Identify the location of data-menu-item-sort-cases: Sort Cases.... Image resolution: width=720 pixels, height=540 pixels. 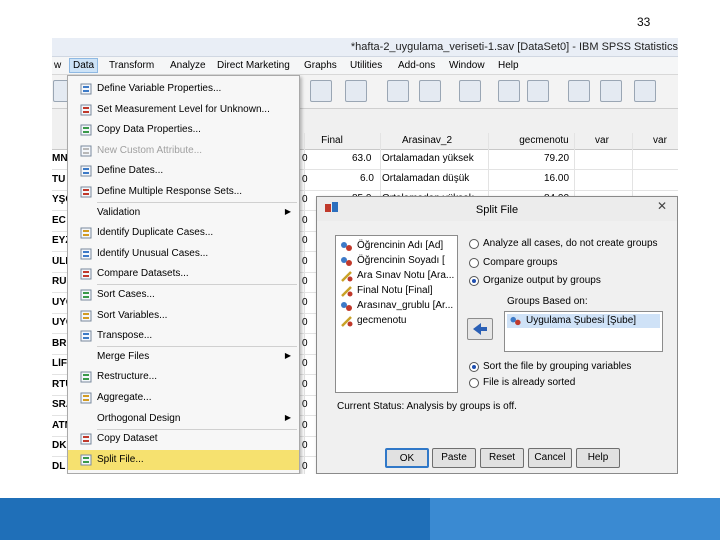
(183, 295).